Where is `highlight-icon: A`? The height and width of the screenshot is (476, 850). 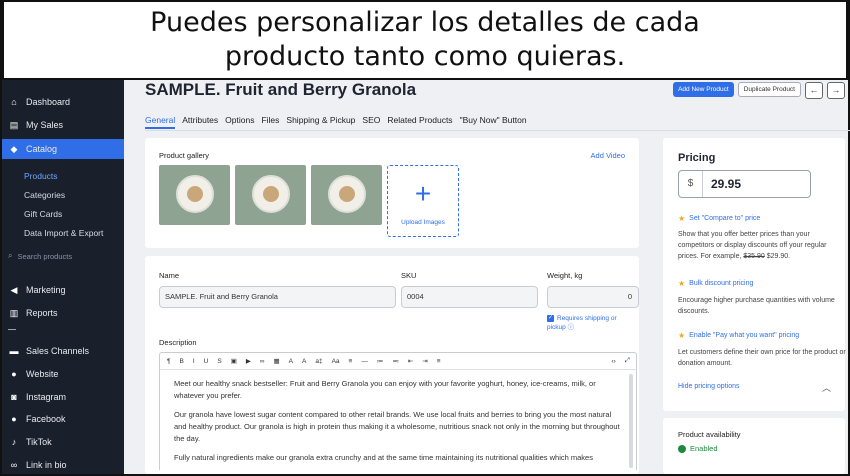 highlight-icon: A is located at coordinates (304, 361).